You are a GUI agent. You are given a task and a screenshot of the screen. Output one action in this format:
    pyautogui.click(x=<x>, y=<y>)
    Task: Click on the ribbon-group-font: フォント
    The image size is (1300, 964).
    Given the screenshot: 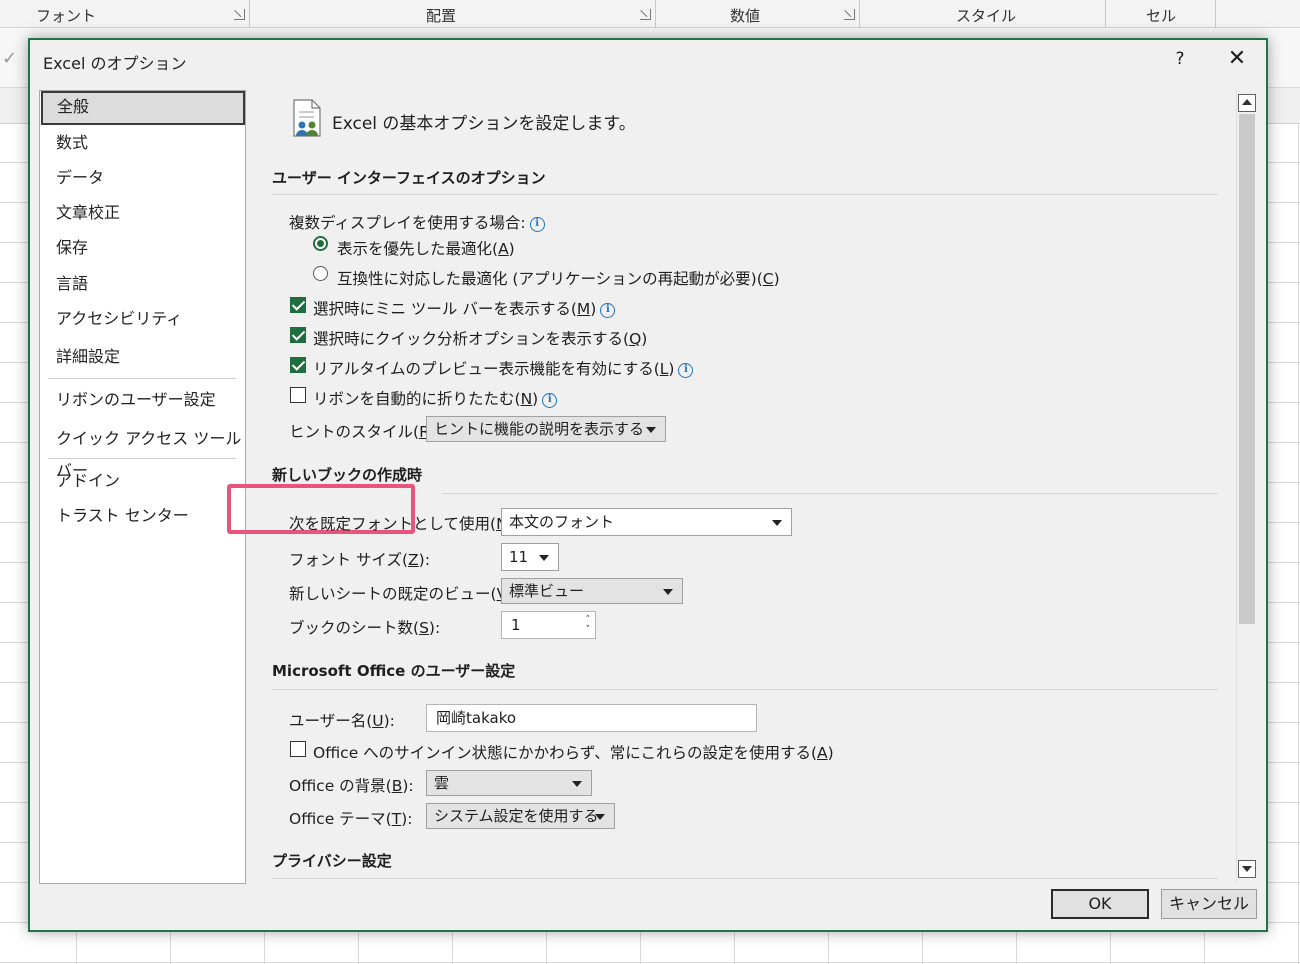 What is the action you would take?
    pyautogui.click(x=125, y=14)
    